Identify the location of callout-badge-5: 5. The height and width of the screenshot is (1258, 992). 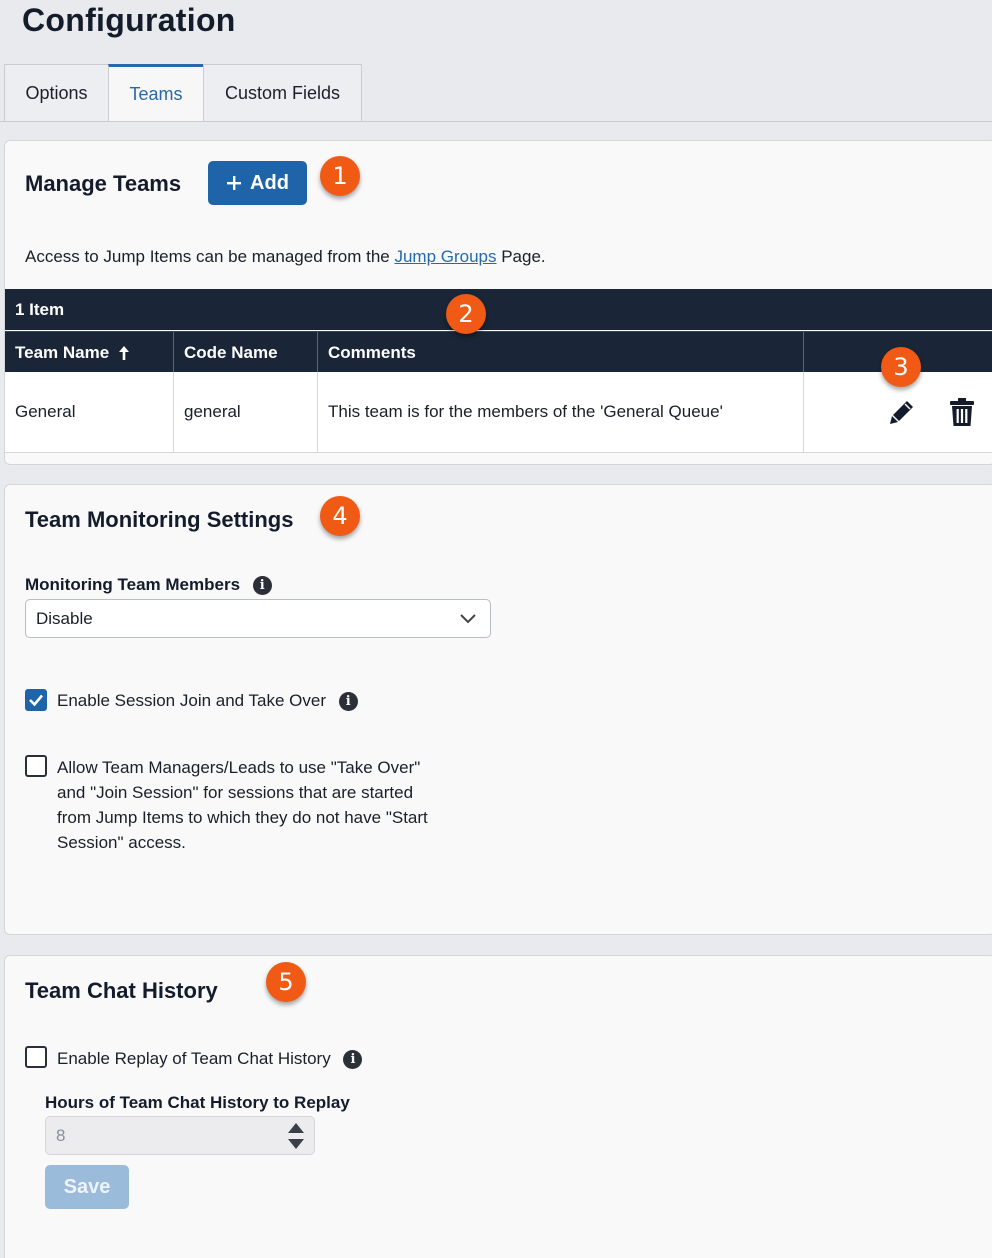
(286, 982).